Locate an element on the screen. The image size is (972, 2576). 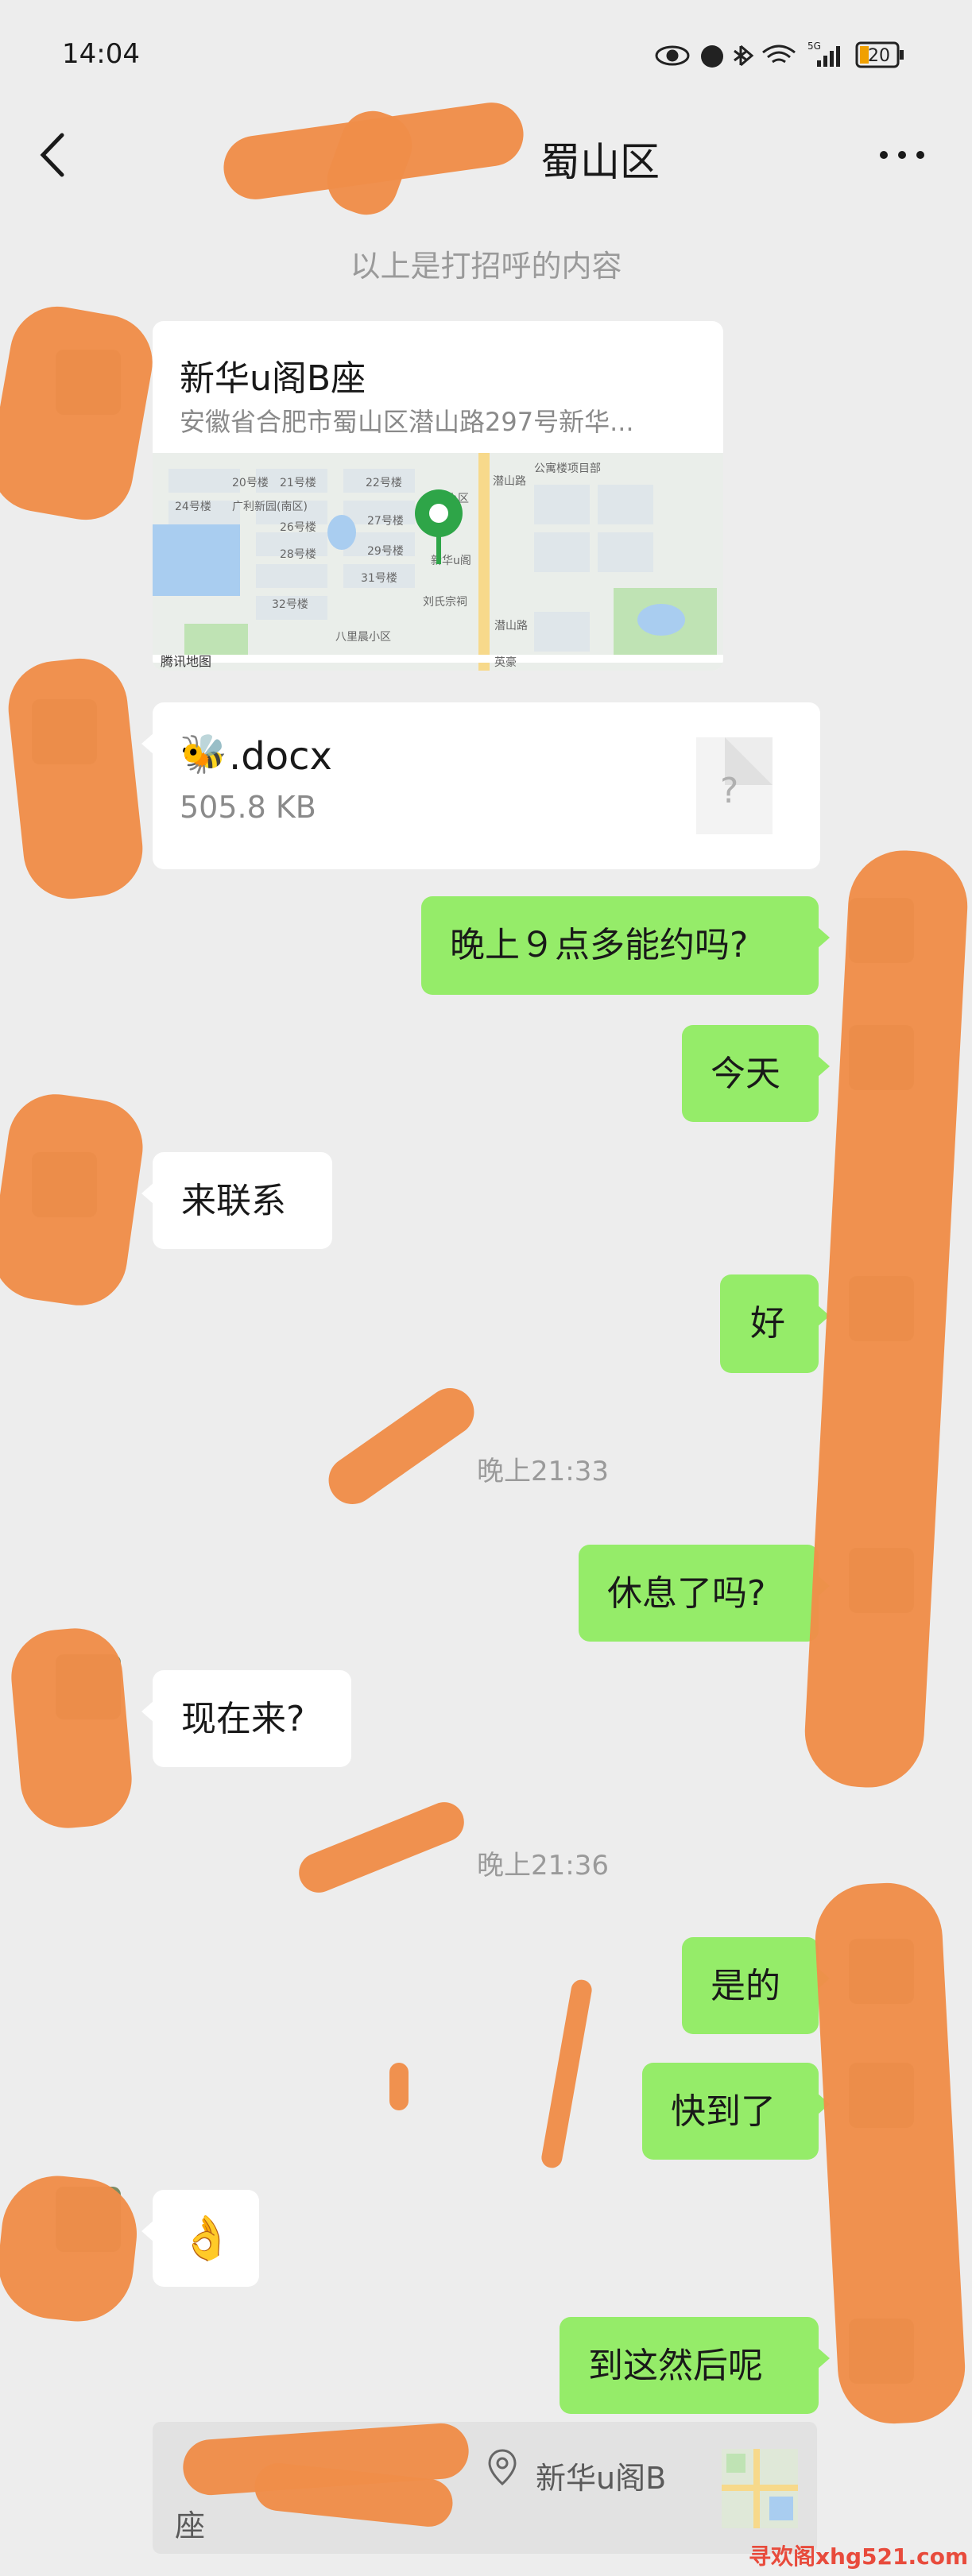
watermark: 寻欢阁xhg521.com is located at coordinates (859, 2556).